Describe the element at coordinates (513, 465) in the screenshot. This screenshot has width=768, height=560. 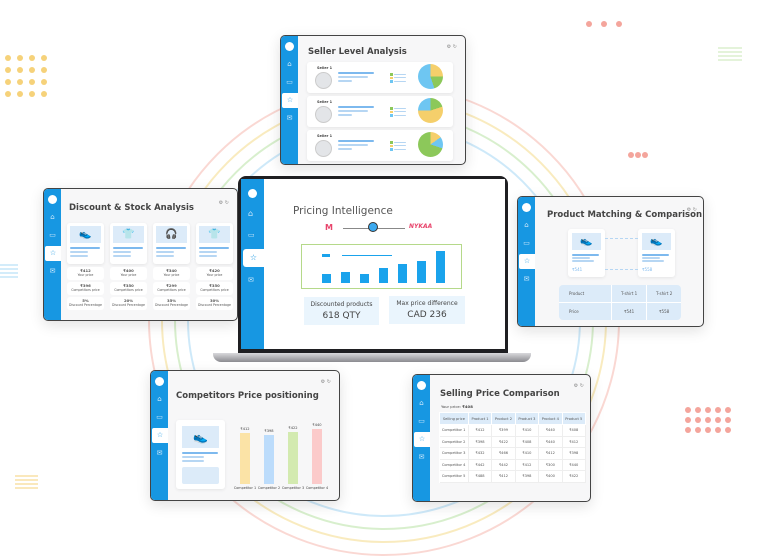
I see `table-row: Competitor 4 ₹442 ₹442 ₹412 ₹300 ₹440` at that location.